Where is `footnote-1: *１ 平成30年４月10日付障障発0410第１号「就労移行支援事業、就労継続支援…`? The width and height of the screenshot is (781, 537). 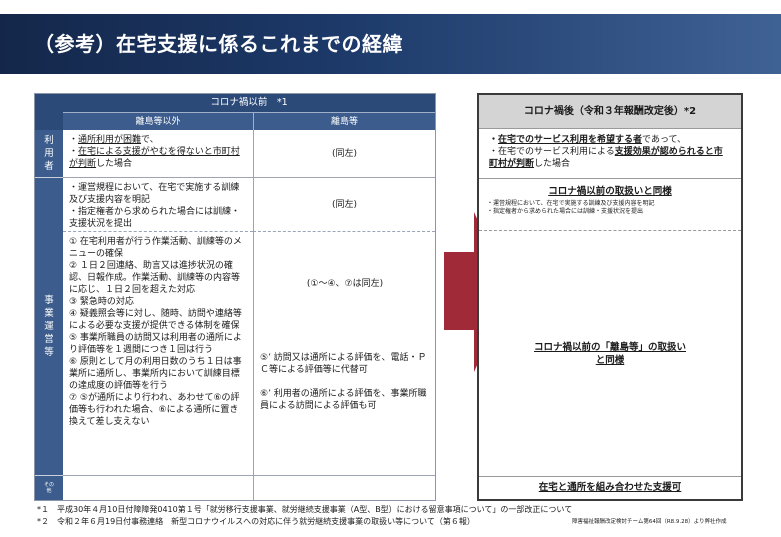 footnote-1: *１ 平成30年４月10日付障障発0410第１号「就労移行支援事業、就労継続支援… is located at coordinates (305, 509).